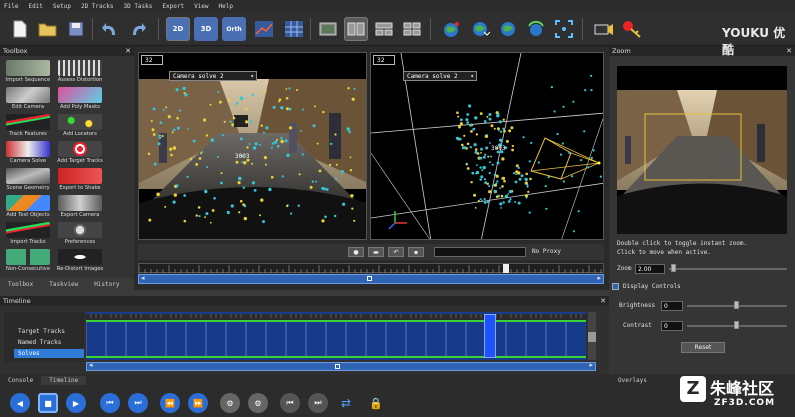 The image size is (795, 417). What do you see at coordinates (80, 127) in the screenshot?
I see `tool-add-locators: Add Locators` at bounding box center [80, 127].